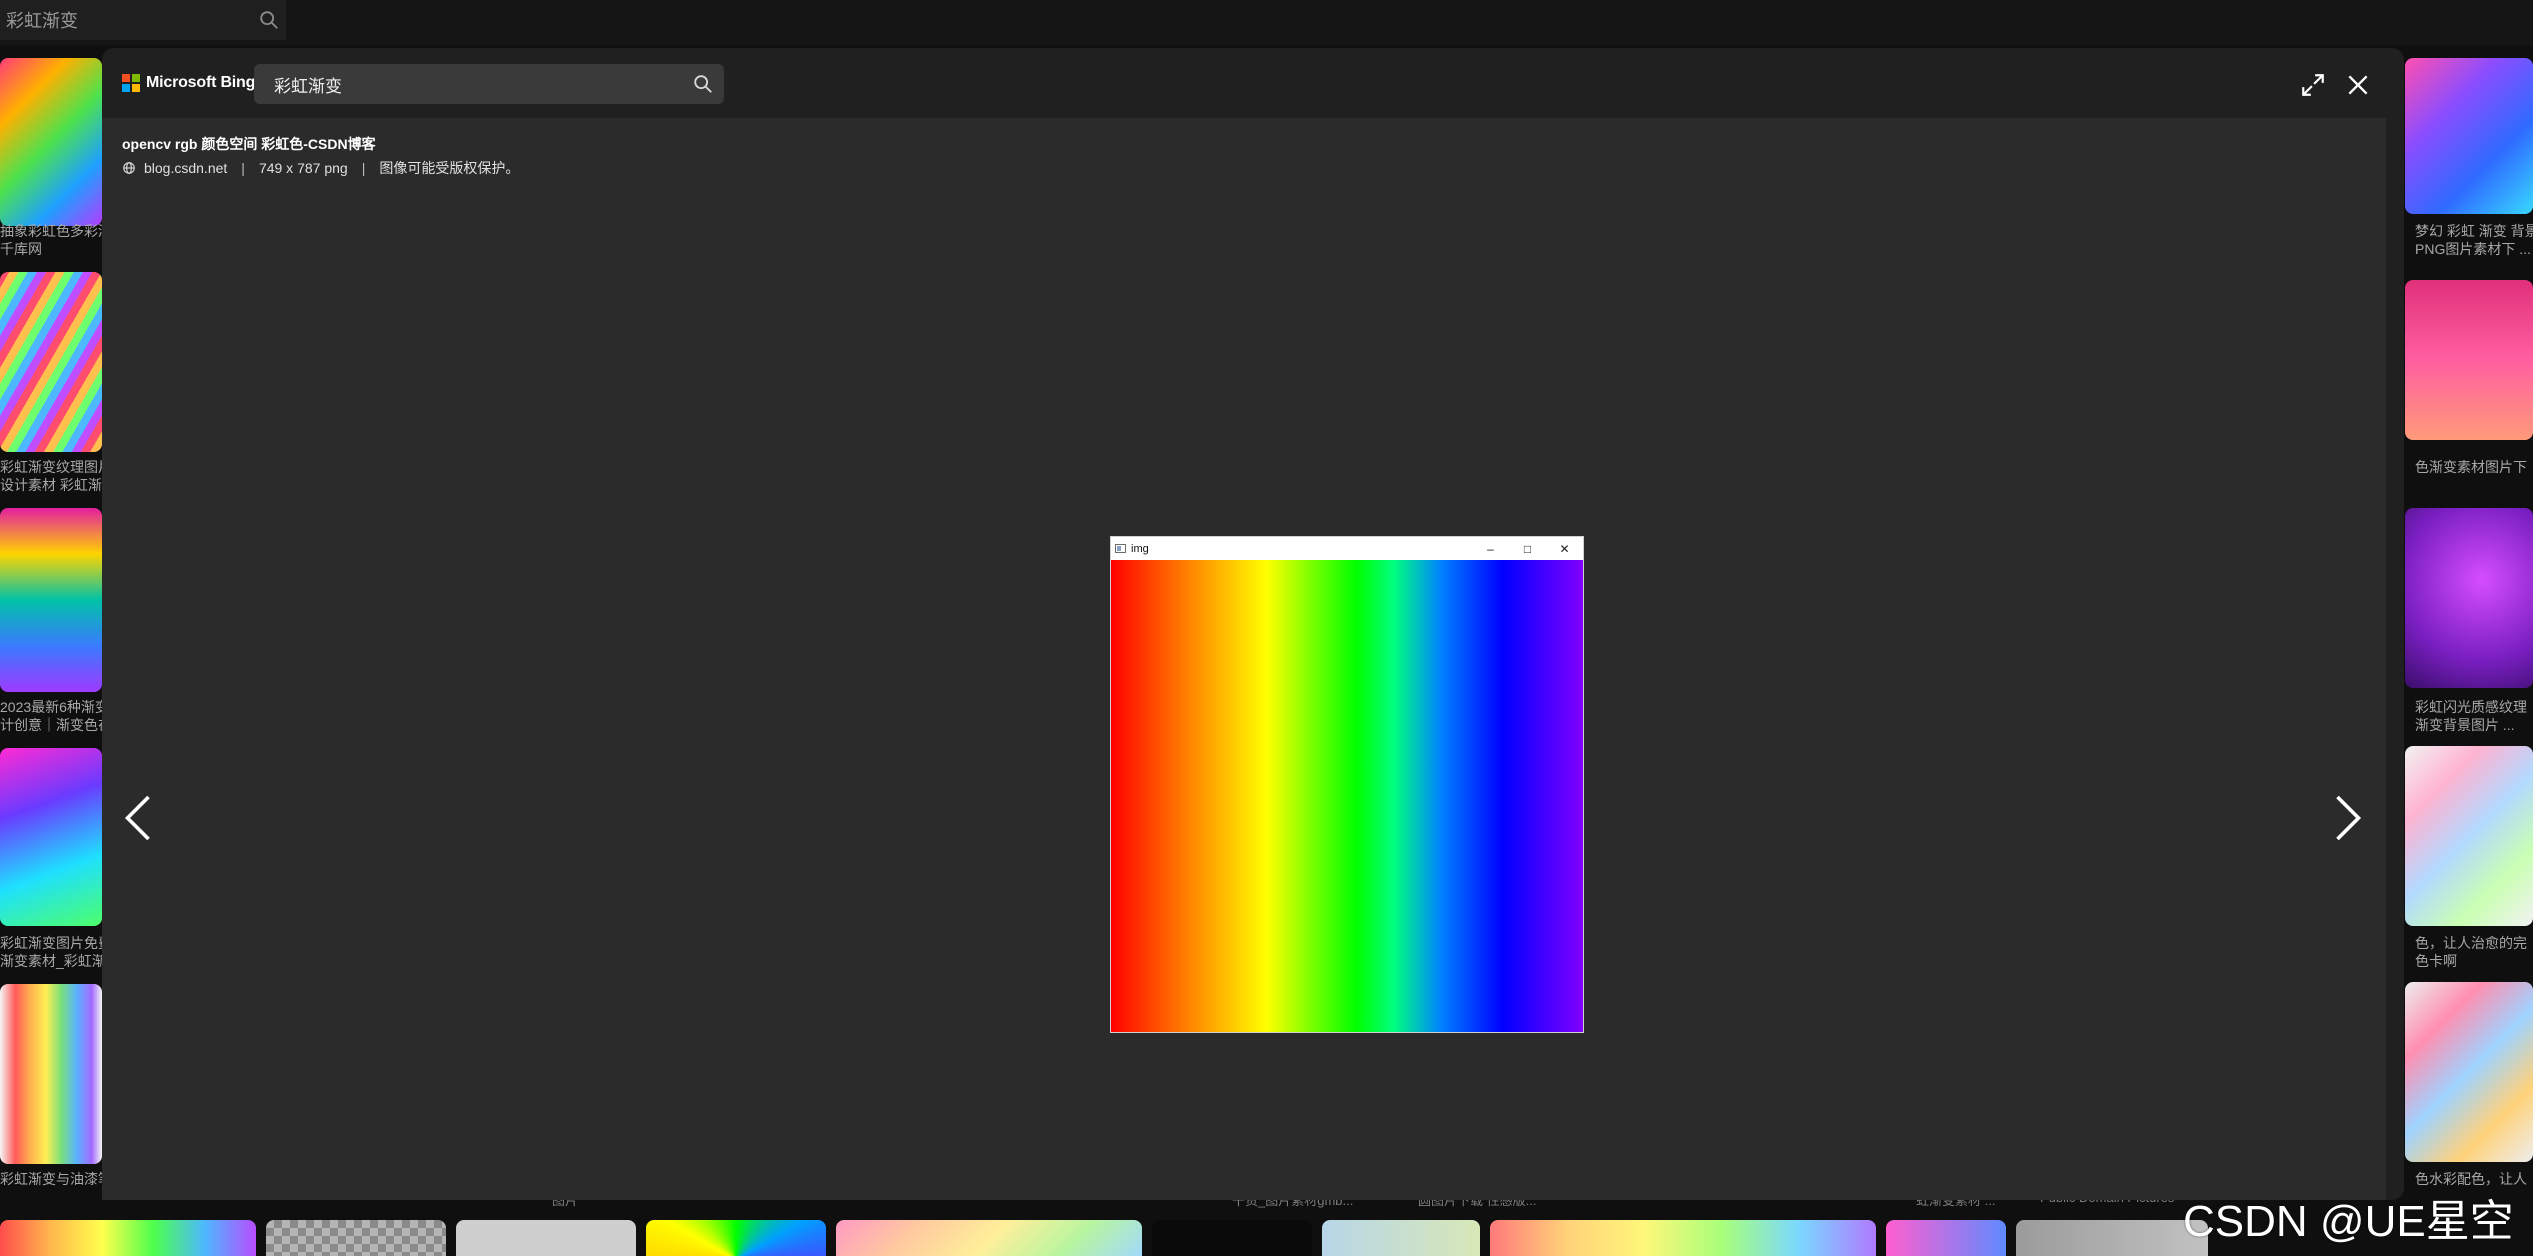 The width and height of the screenshot is (2533, 1256). I want to click on rainbow-gradient, so click(1347, 796).